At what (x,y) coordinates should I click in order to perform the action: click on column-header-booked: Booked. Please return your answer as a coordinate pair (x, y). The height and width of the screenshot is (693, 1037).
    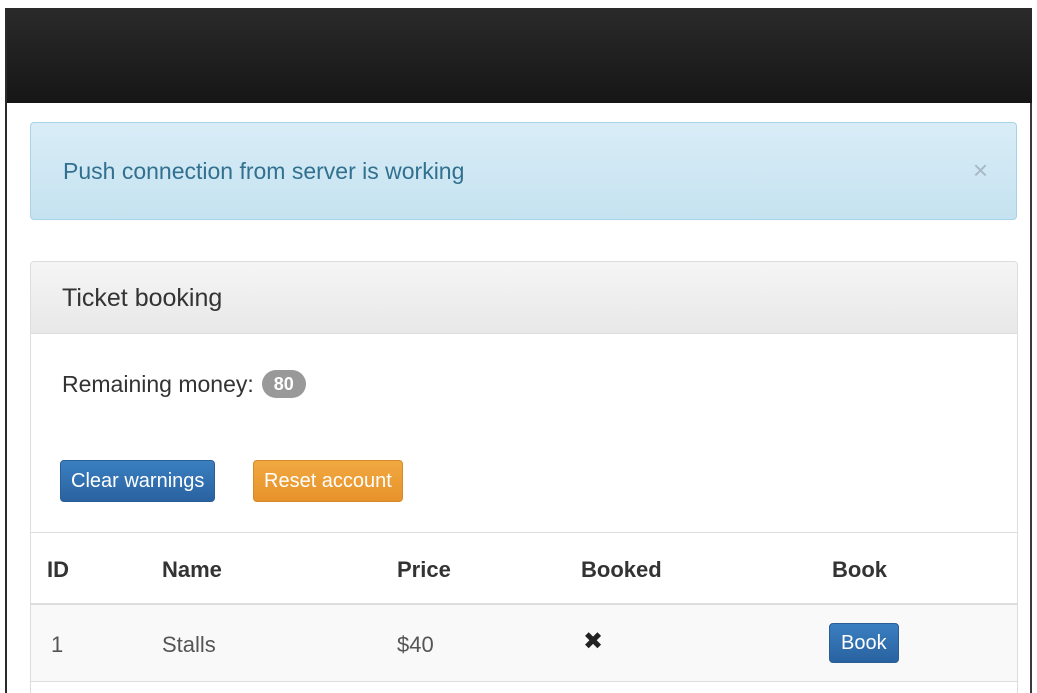
    Looking at the image, I should click on (621, 569).